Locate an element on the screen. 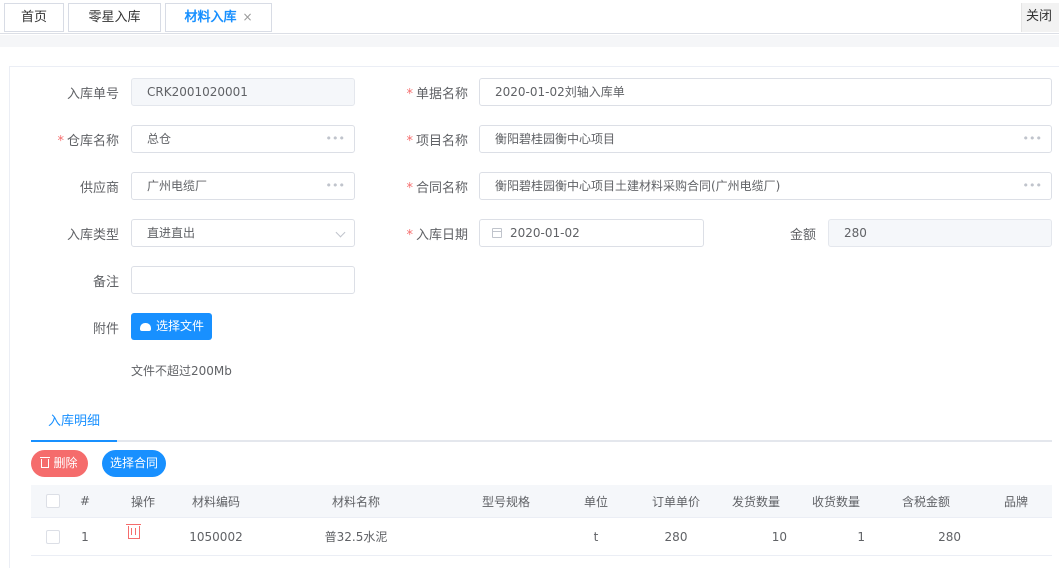 This screenshot has width=1059, height=568. label-text: 项目名称 is located at coordinates (441, 141).